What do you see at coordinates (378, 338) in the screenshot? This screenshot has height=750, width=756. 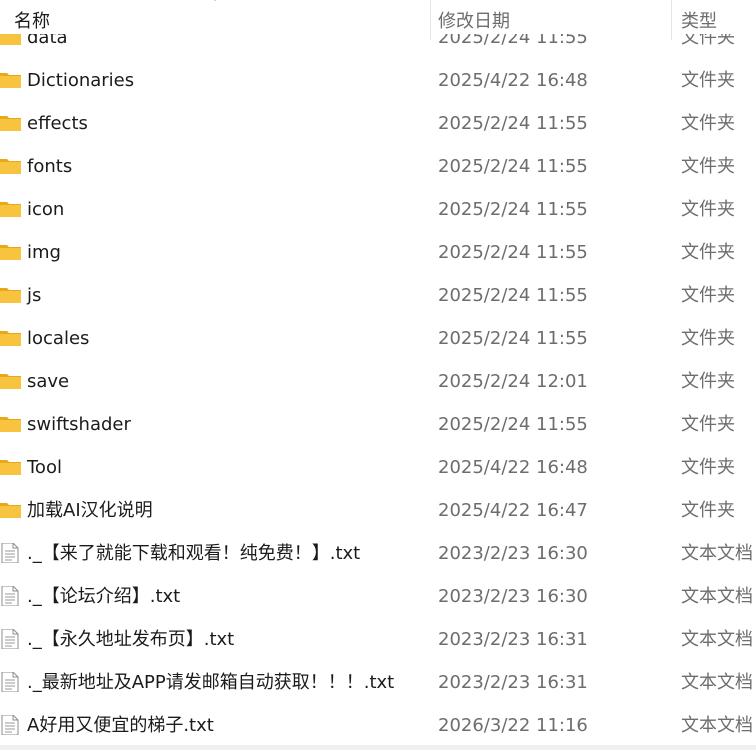 I see `folder-row: locales 2025/2/24 11:55 文件夹` at bounding box center [378, 338].